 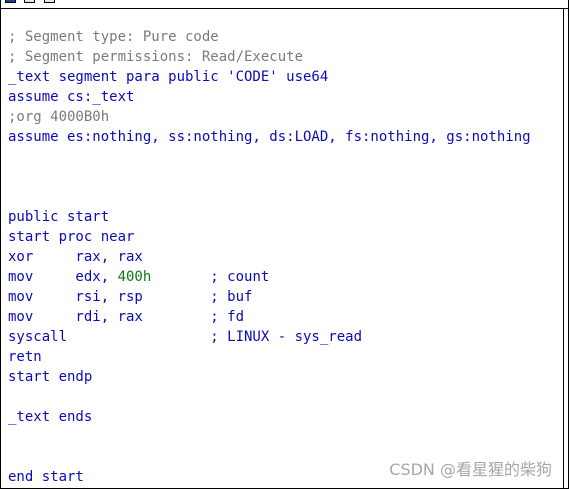 I want to click on code-line: public start, so click(x=269, y=217).